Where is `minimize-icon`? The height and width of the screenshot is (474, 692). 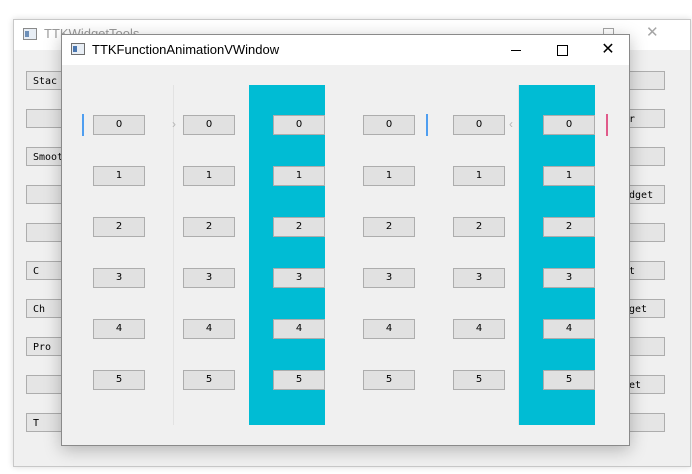
minimize-icon is located at coordinates (516, 50).